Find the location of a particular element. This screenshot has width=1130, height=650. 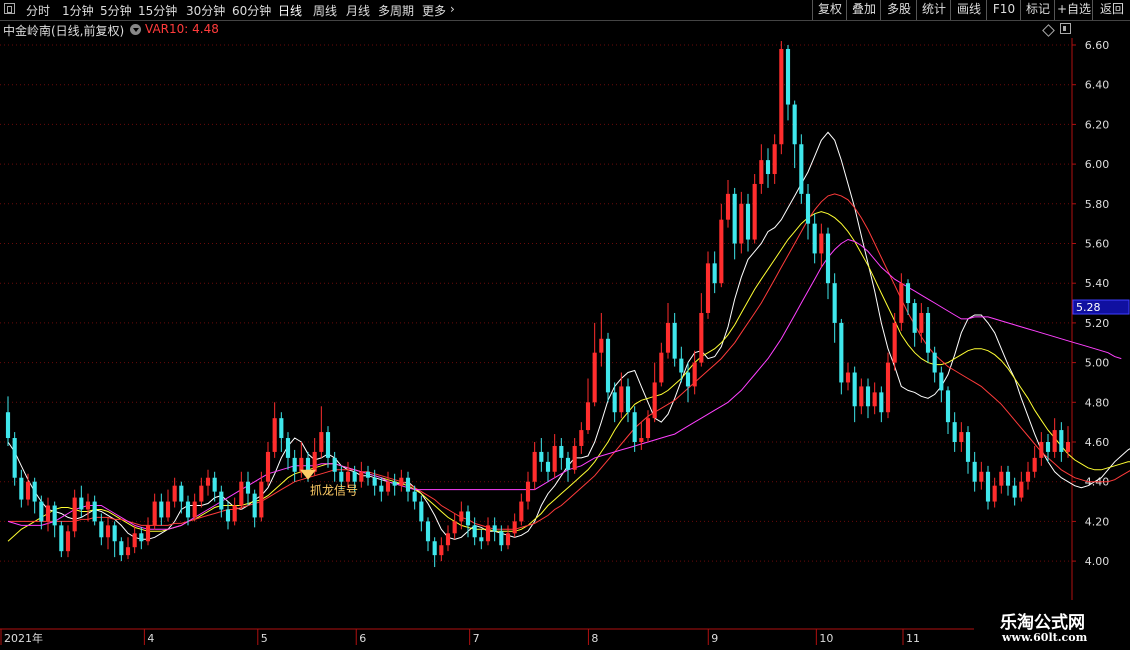

date-tick-label: 8 is located at coordinates (594, 638).